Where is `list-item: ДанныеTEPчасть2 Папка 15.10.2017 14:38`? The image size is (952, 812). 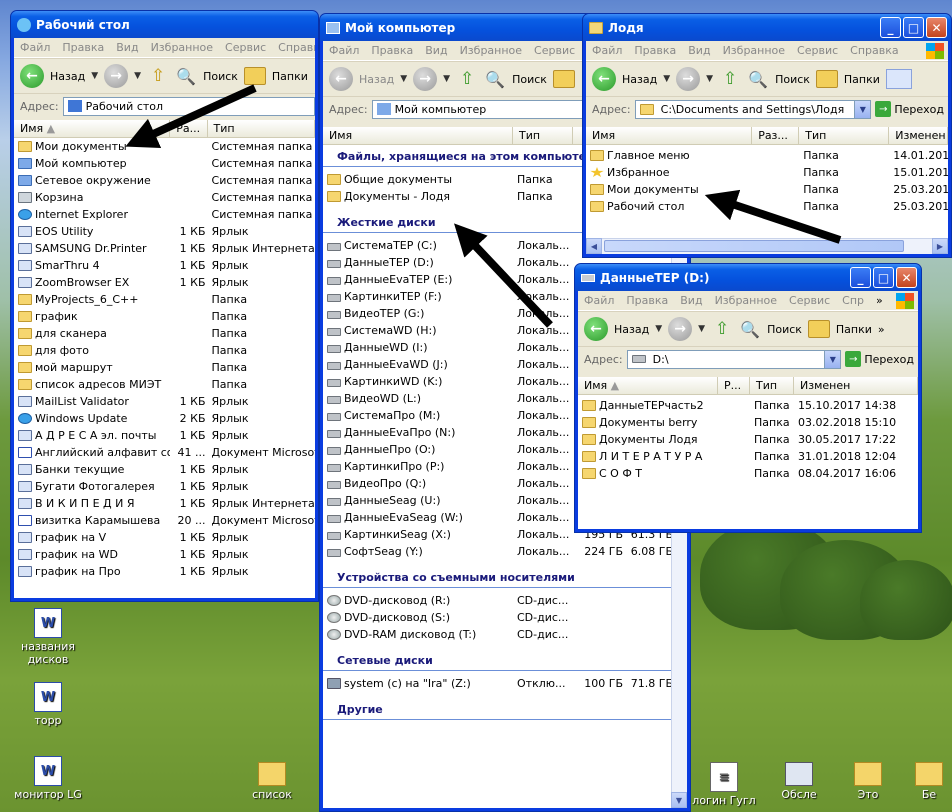
list-item: ДанныеTEPчасть2 Папка 15.10.2017 14:38 is located at coordinates (748, 405).